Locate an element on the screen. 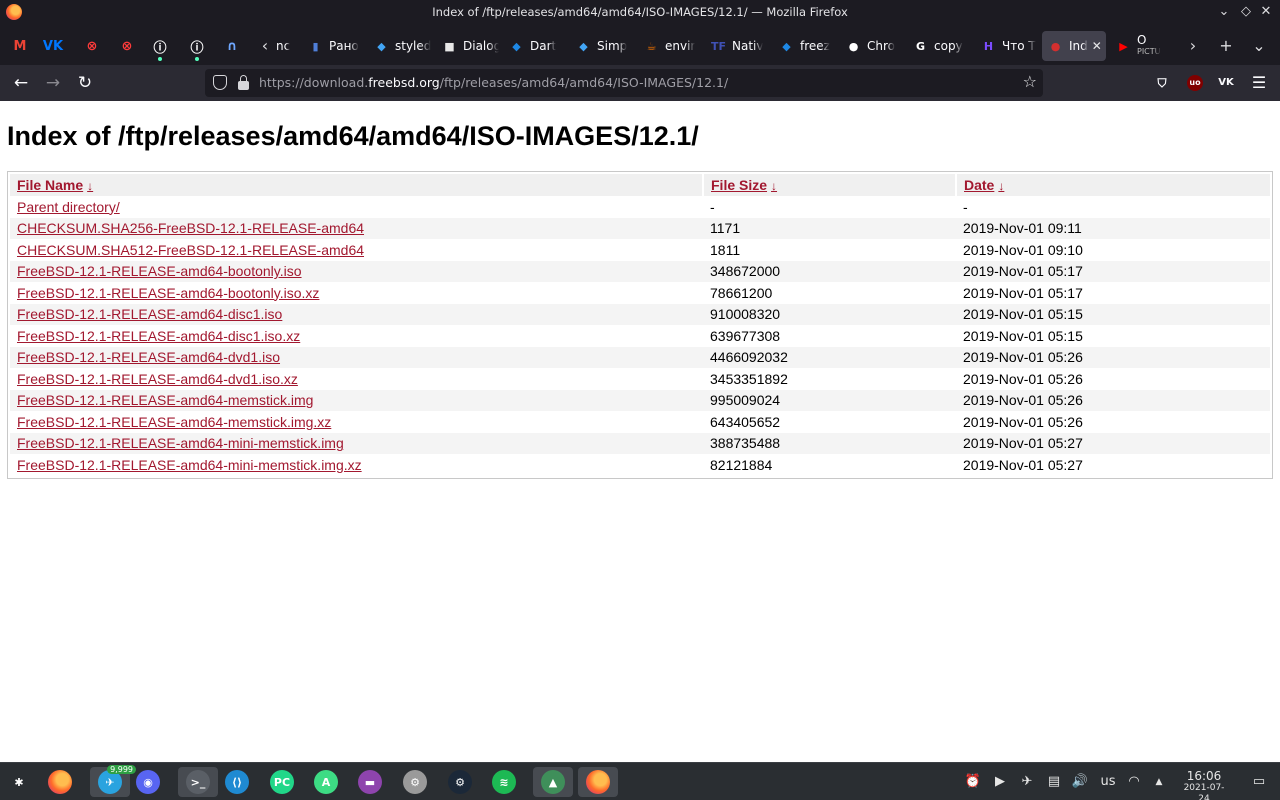 The height and width of the screenshot is (800, 1280). pocket-button: ⛉ is located at coordinates (1162, 83).